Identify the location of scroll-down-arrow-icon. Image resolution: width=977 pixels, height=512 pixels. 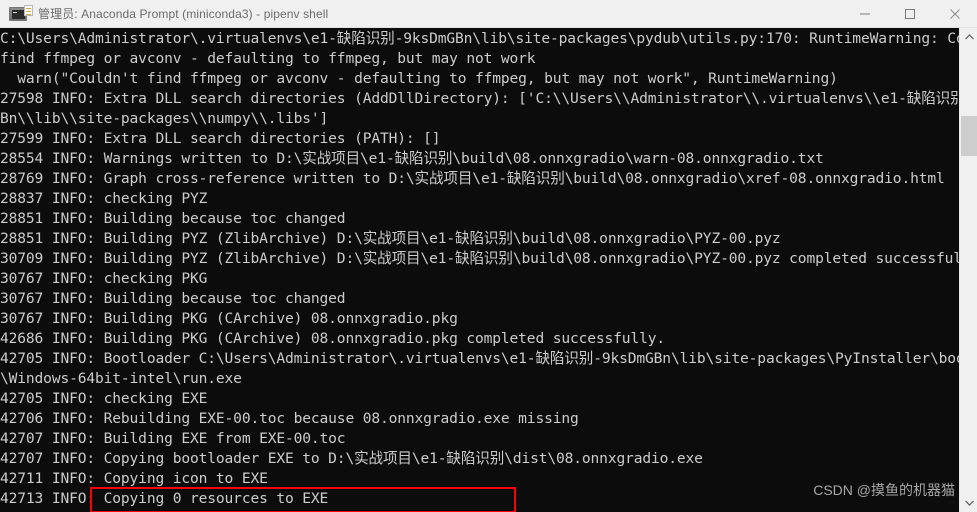
(968, 503).